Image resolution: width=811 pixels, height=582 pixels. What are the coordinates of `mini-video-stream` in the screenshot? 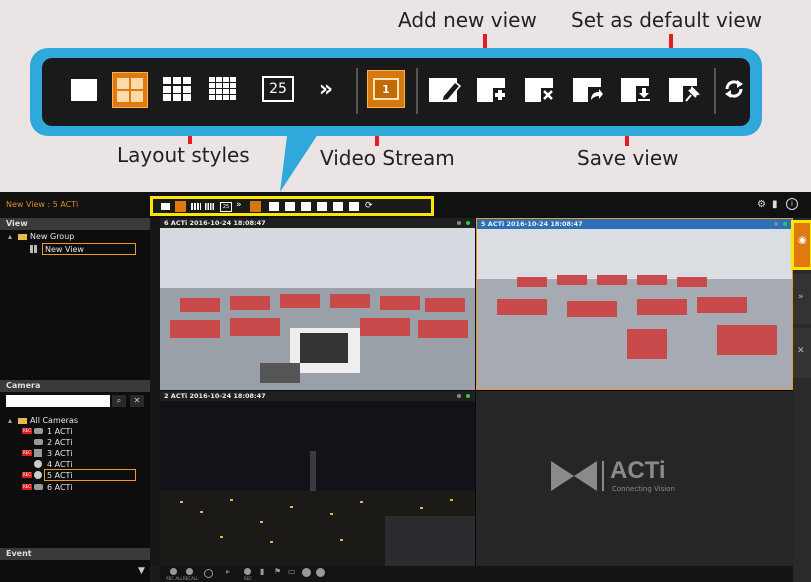 It's located at (255, 206).